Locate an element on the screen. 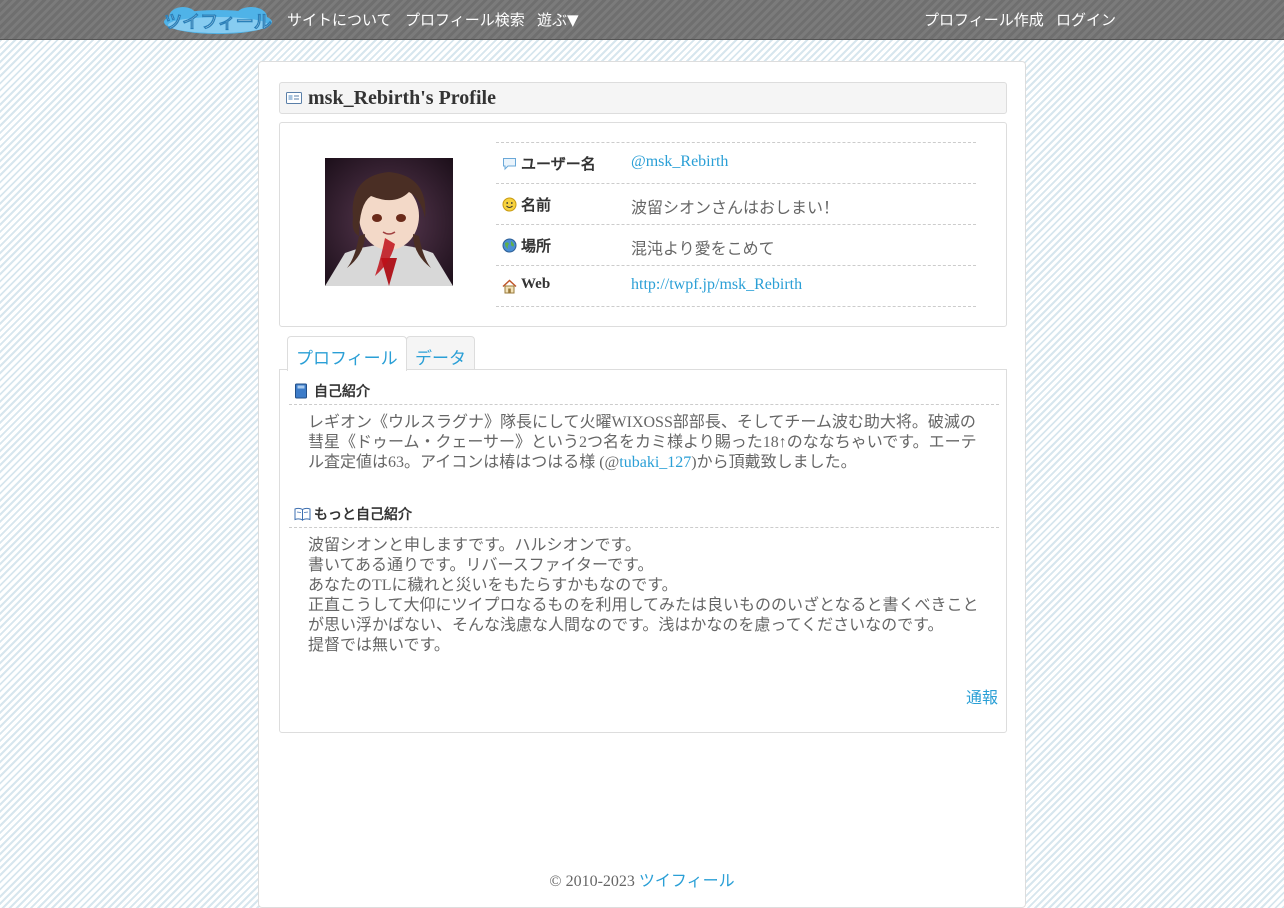 This screenshot has height=908, width=1284. svg-text: ツイフィール is located at coordinates (218, 22).